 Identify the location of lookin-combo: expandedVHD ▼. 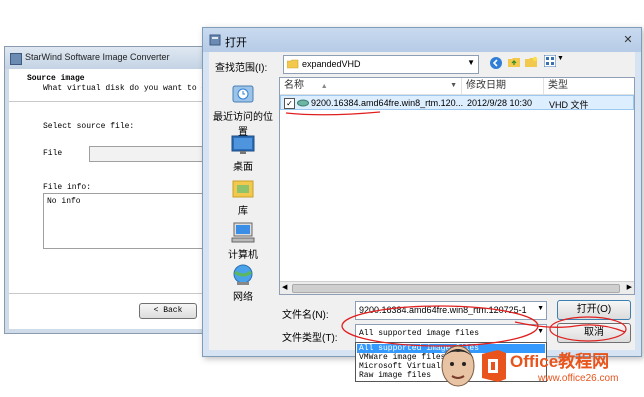
(381, 64).